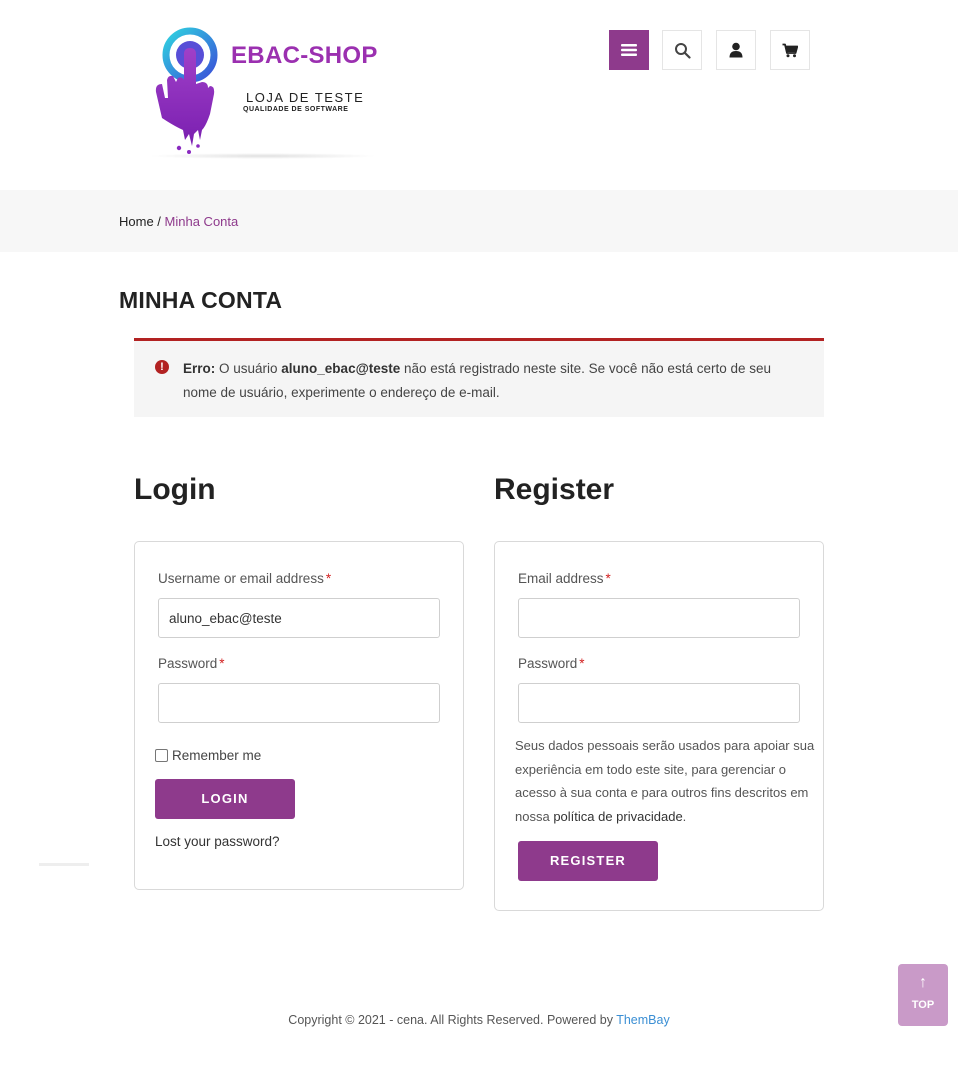 This screenshot has width=958, height=1066. I want to click on login-password-label-text: Password, so click(188, 663).